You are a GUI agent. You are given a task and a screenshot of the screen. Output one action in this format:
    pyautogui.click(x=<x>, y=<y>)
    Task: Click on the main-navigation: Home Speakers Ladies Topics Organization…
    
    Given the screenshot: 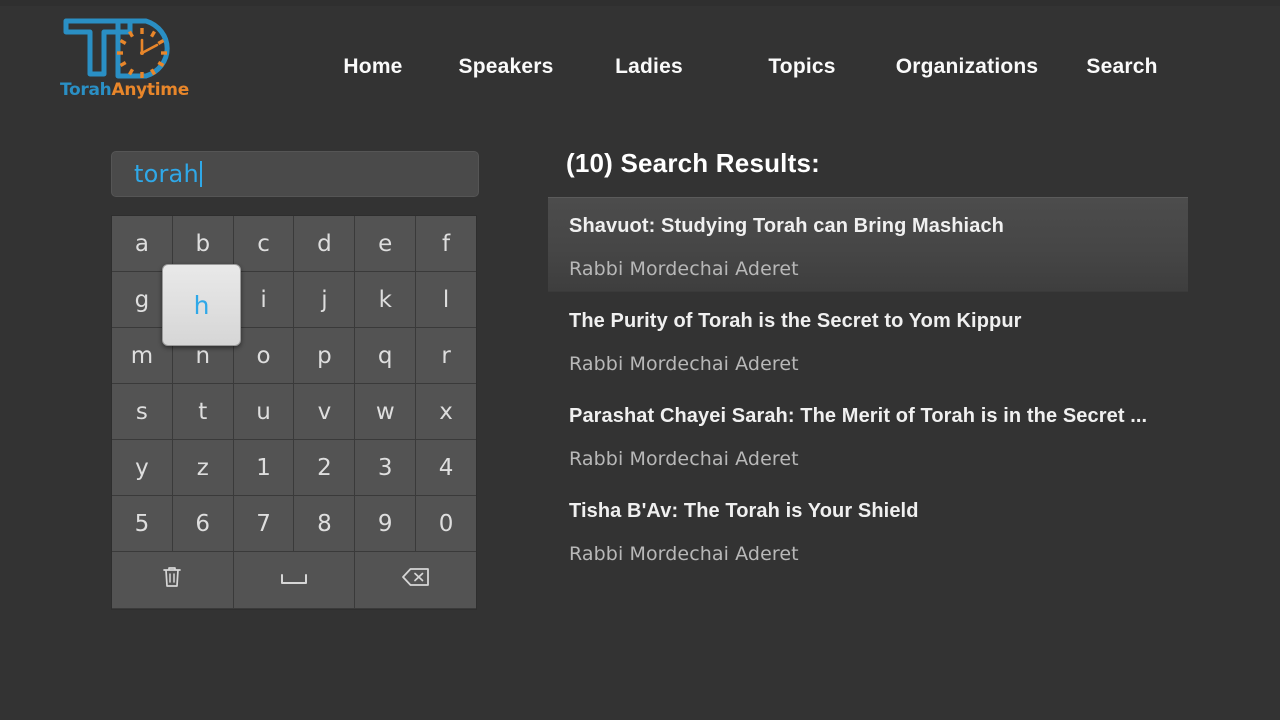 What is the action you would take?
    pyautogui.click(x=760, y=67)
    